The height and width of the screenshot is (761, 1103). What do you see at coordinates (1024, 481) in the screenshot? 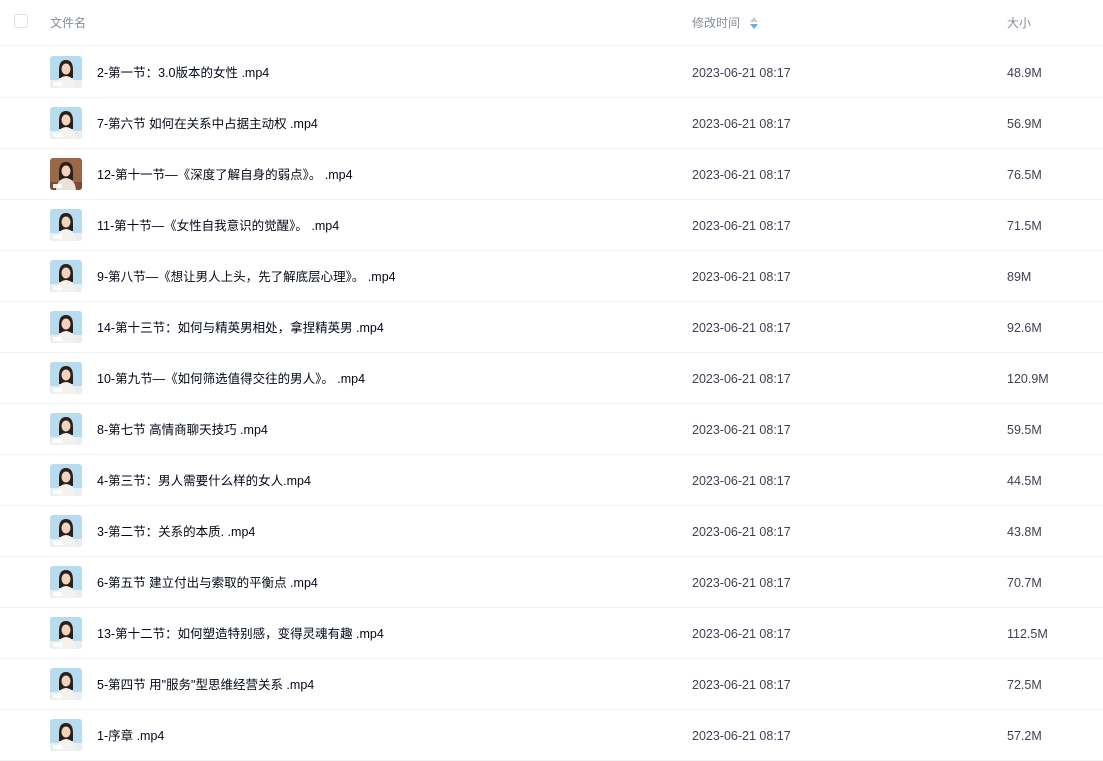
I see `file-size: 44.5M` at bounding box center [1024, 481].